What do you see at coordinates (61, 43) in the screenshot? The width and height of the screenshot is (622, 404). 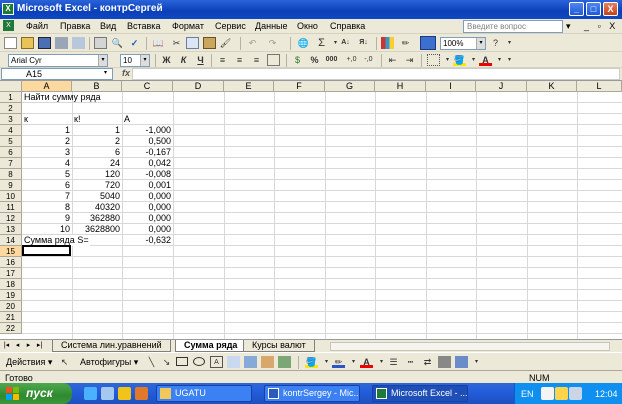 I see `permission-icon` at bounding box center [61, 43].